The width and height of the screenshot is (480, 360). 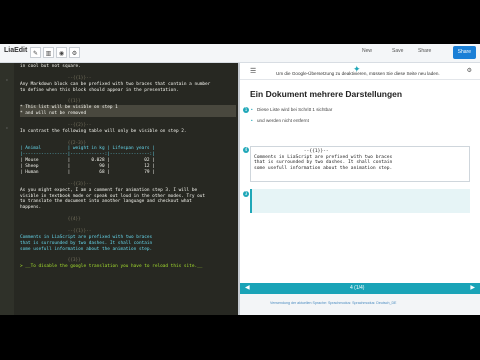 I want to click on editor-gutter, so click(x=7, y=189).